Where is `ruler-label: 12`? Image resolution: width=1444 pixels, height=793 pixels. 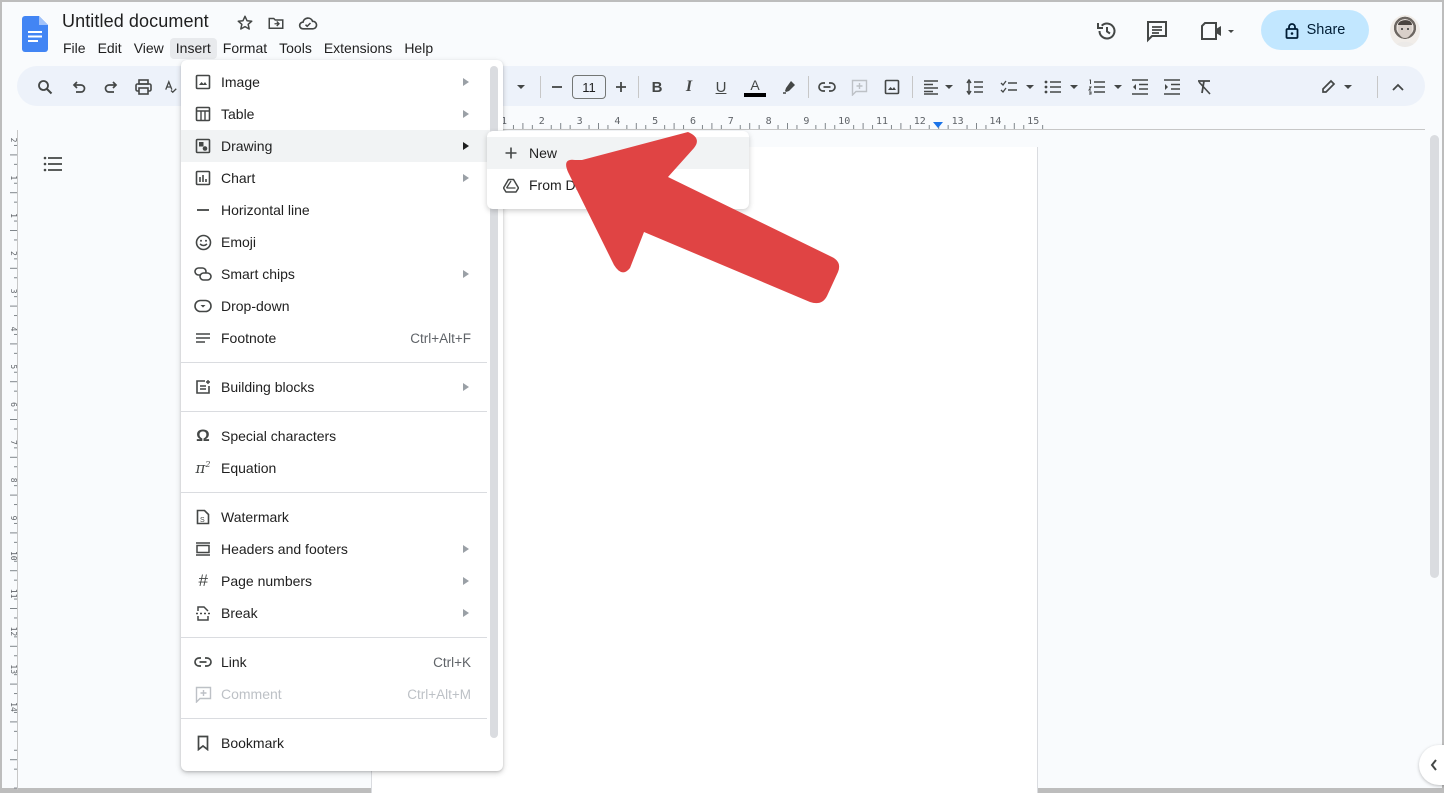 ruler-label: 12 is located at coordinates (920, 121).